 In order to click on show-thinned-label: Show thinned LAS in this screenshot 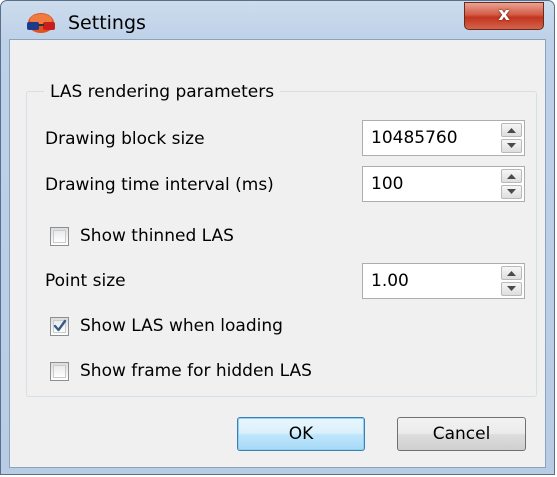, I will do `click(157, 236)`.